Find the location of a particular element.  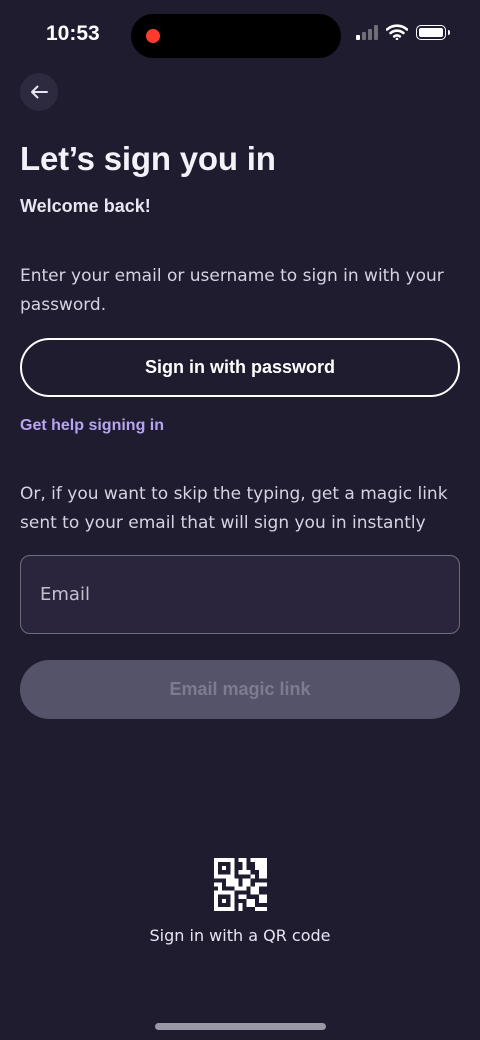

arrow-left-icon is located at coordinates (39, 92).